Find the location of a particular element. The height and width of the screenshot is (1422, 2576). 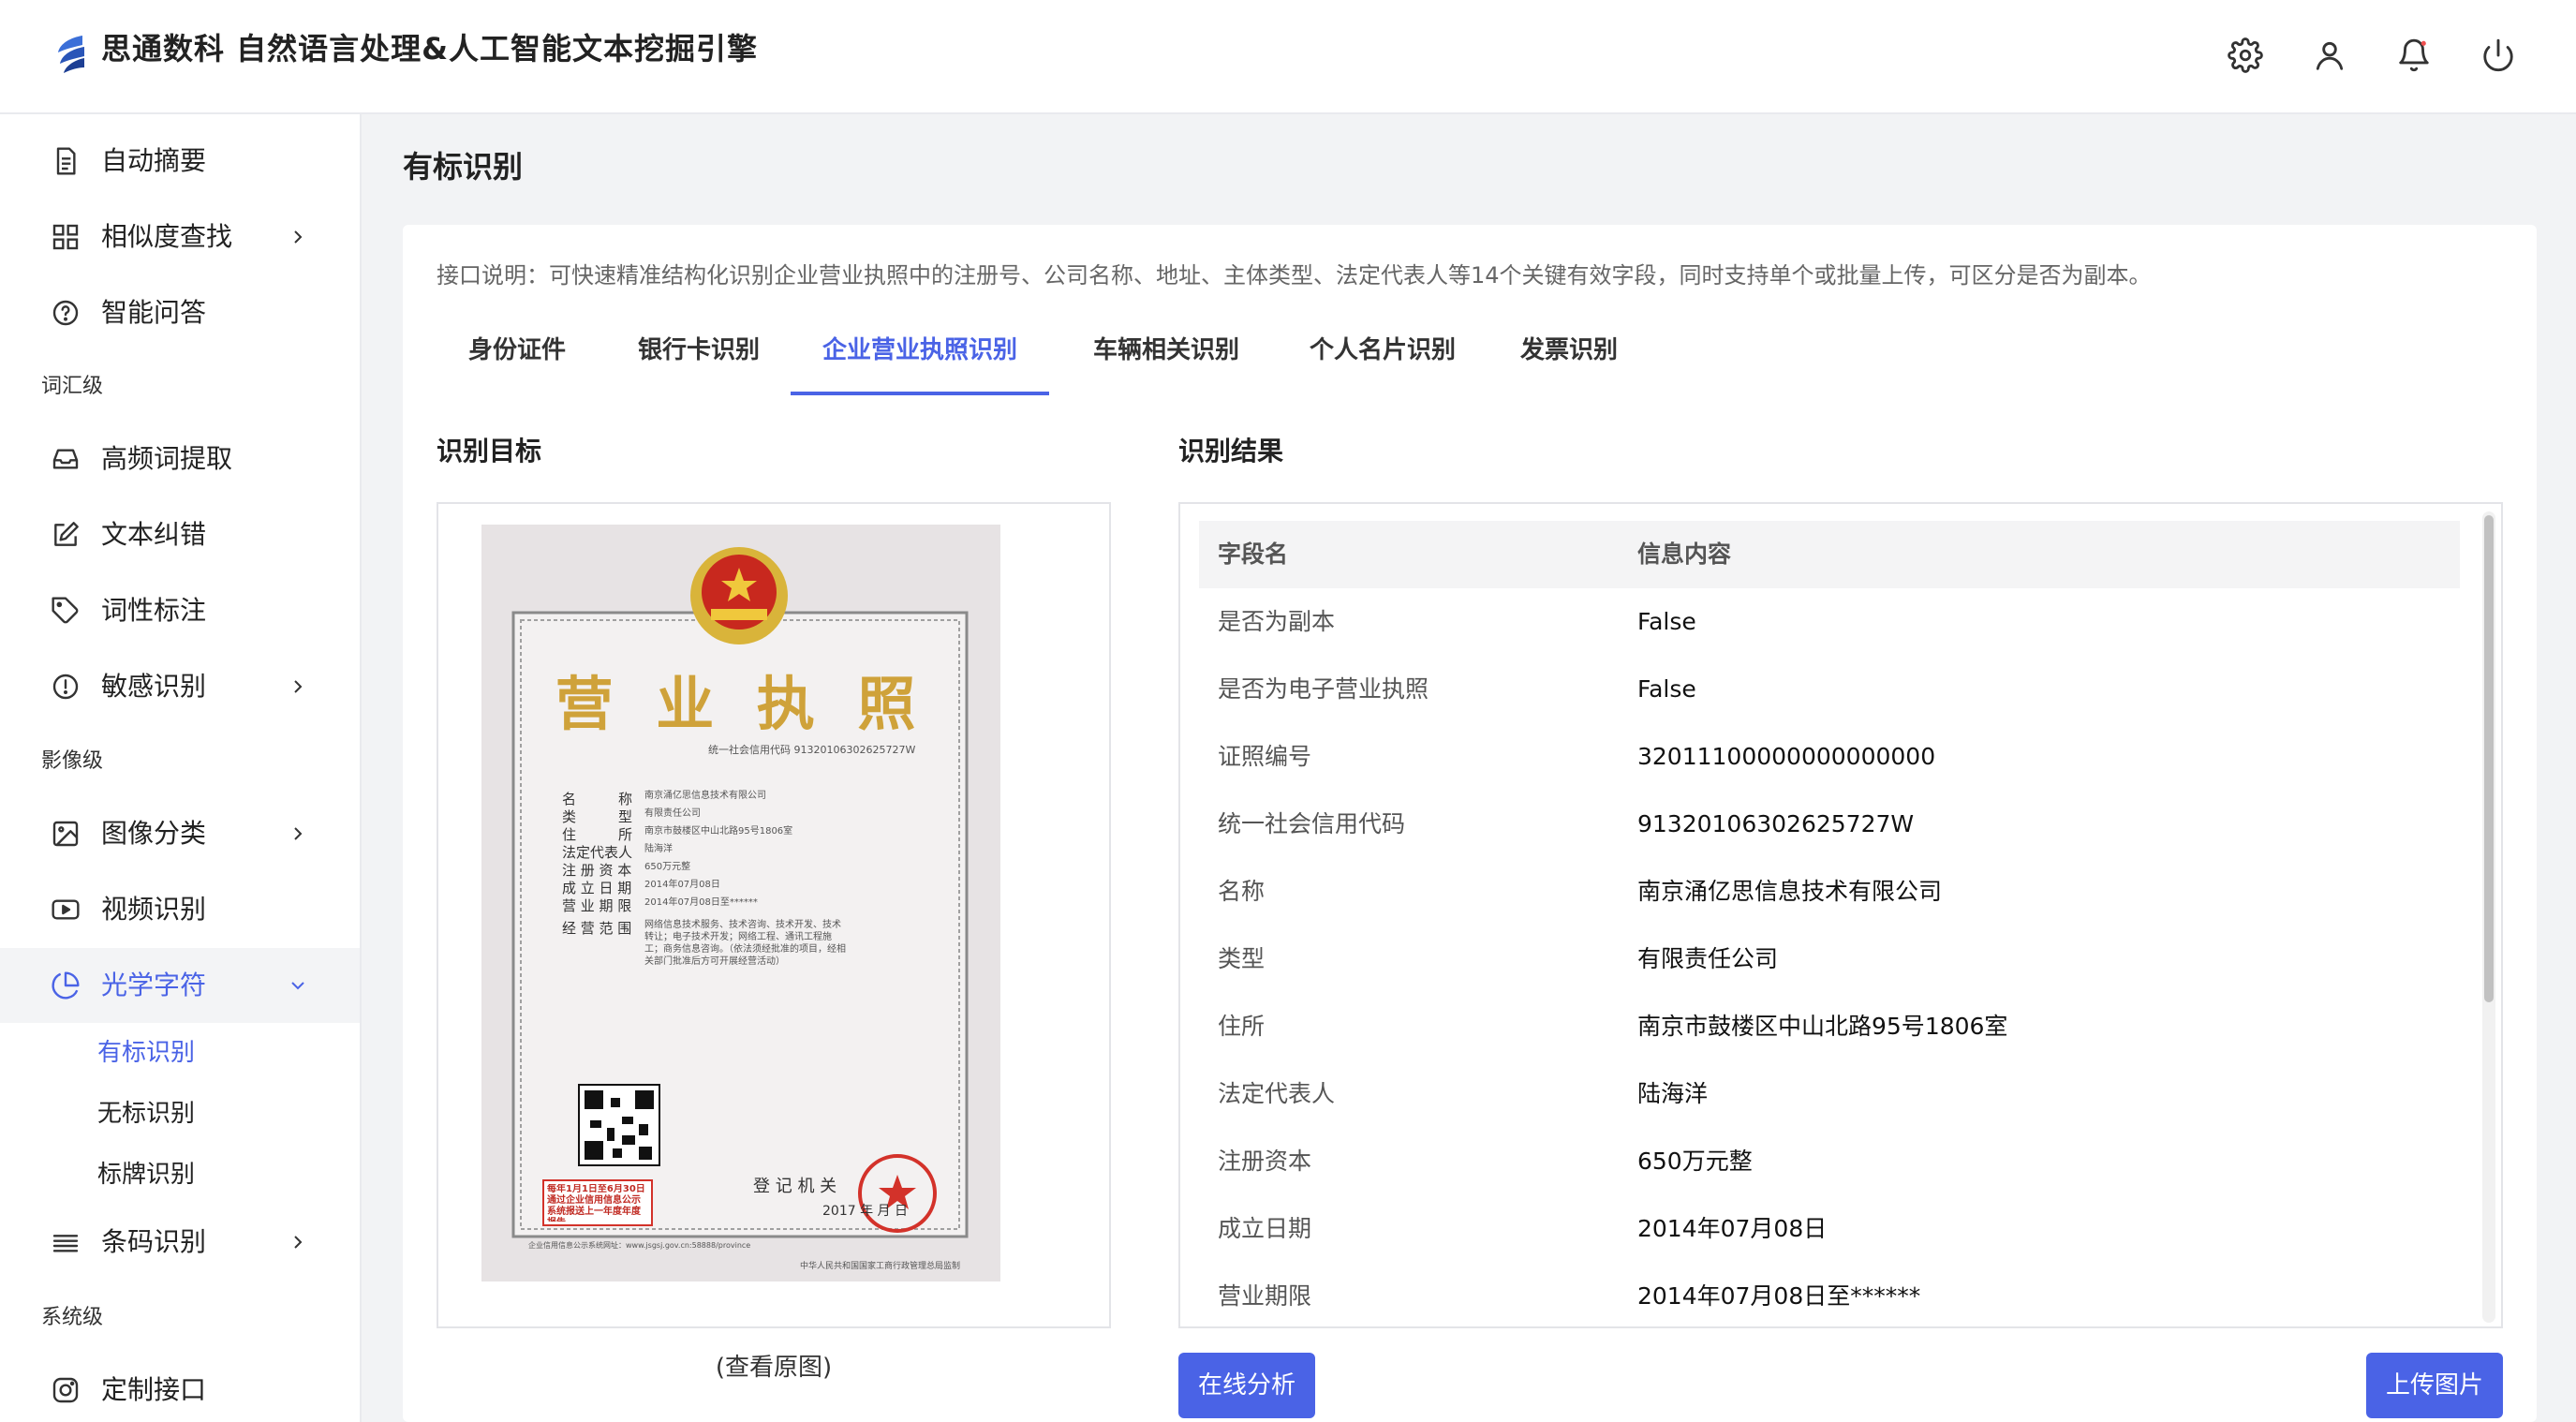

field-name-cell: 类型 is located at coordinates (1242, 959).